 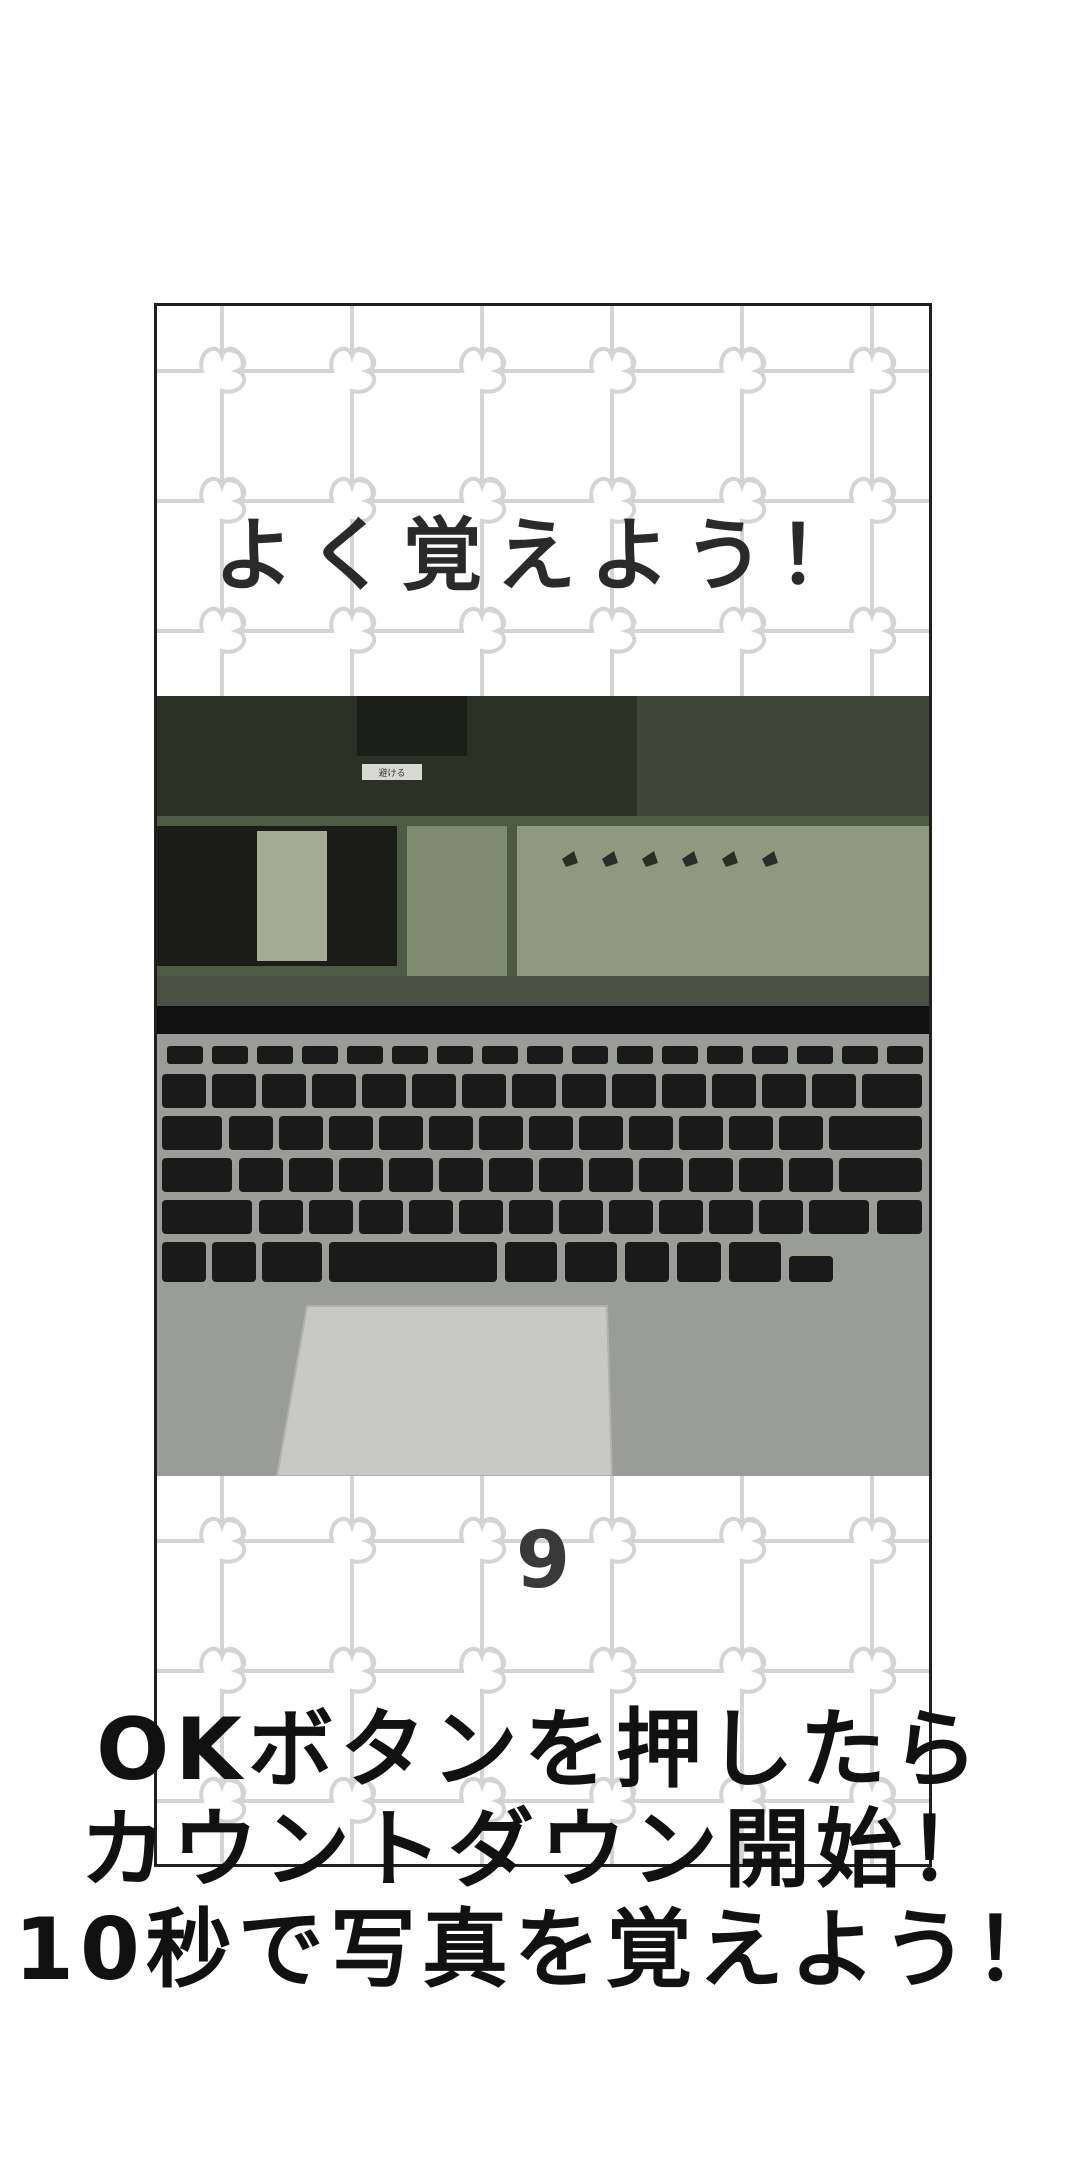 I want to click on instructions-line-1: OKボタンを押したら, so click(x=540, y=1750).